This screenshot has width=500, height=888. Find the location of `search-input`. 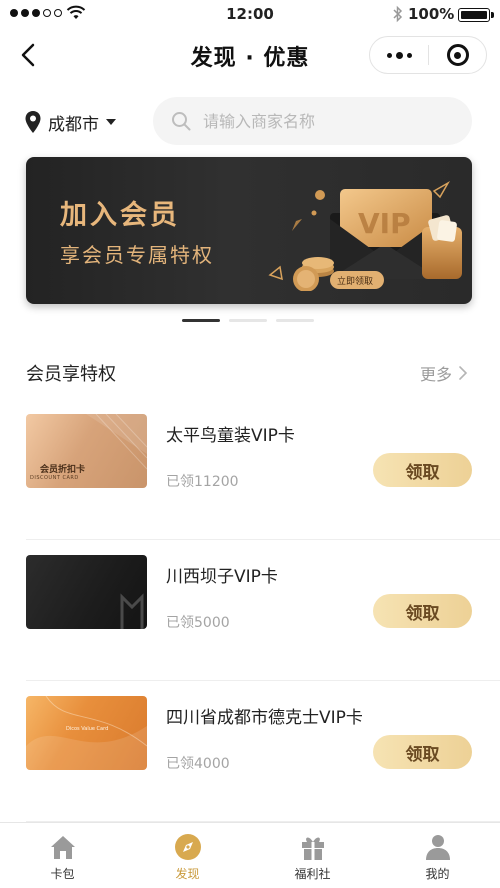

search-input is located at coordinates (328, 121).